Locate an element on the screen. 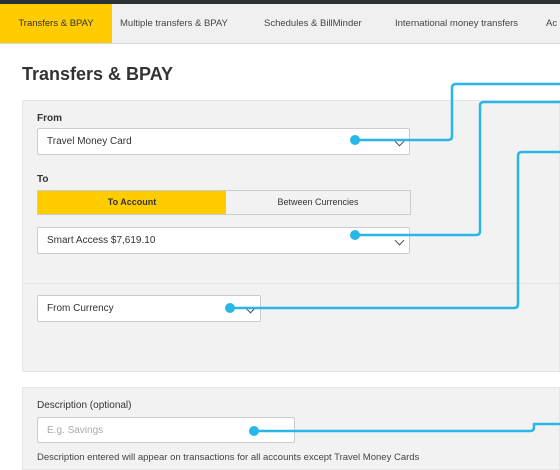 The height and width of the screenshot is (470, 560). to-type-toggle: To Account Between Currencies is located at coordinates (224, 202).